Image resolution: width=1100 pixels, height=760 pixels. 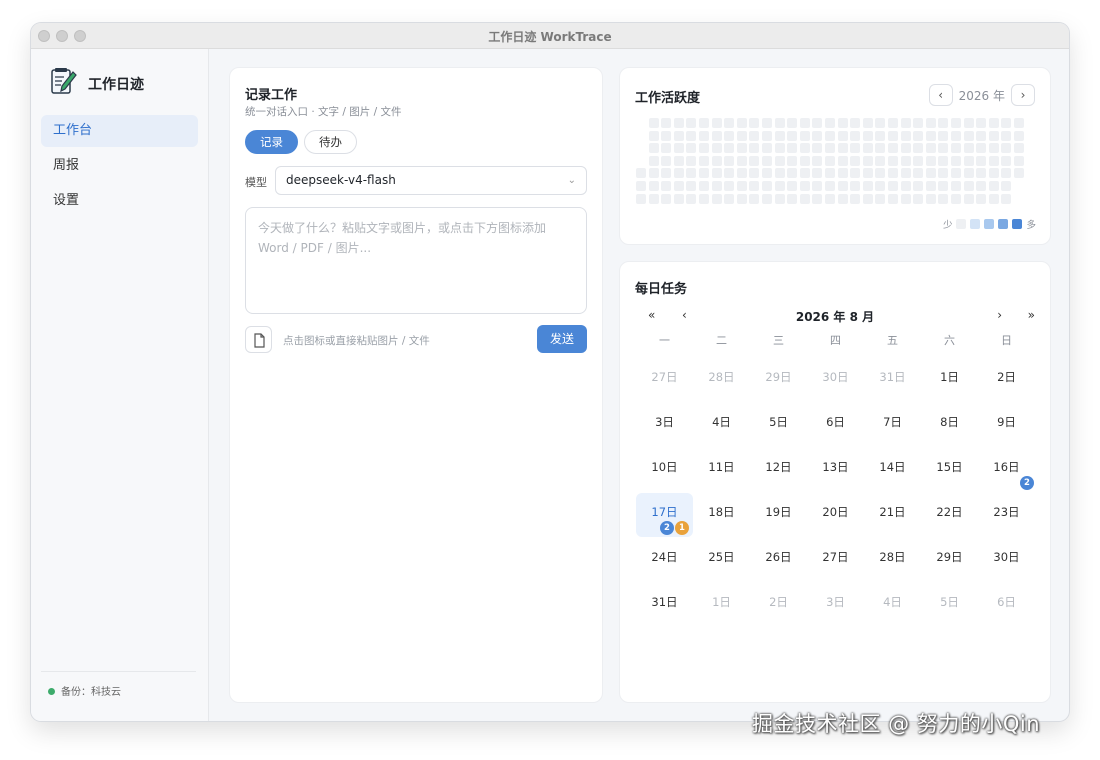 I want to click on model-select: deepseek-v4-flash ⌄, so click(x=431, y=180).